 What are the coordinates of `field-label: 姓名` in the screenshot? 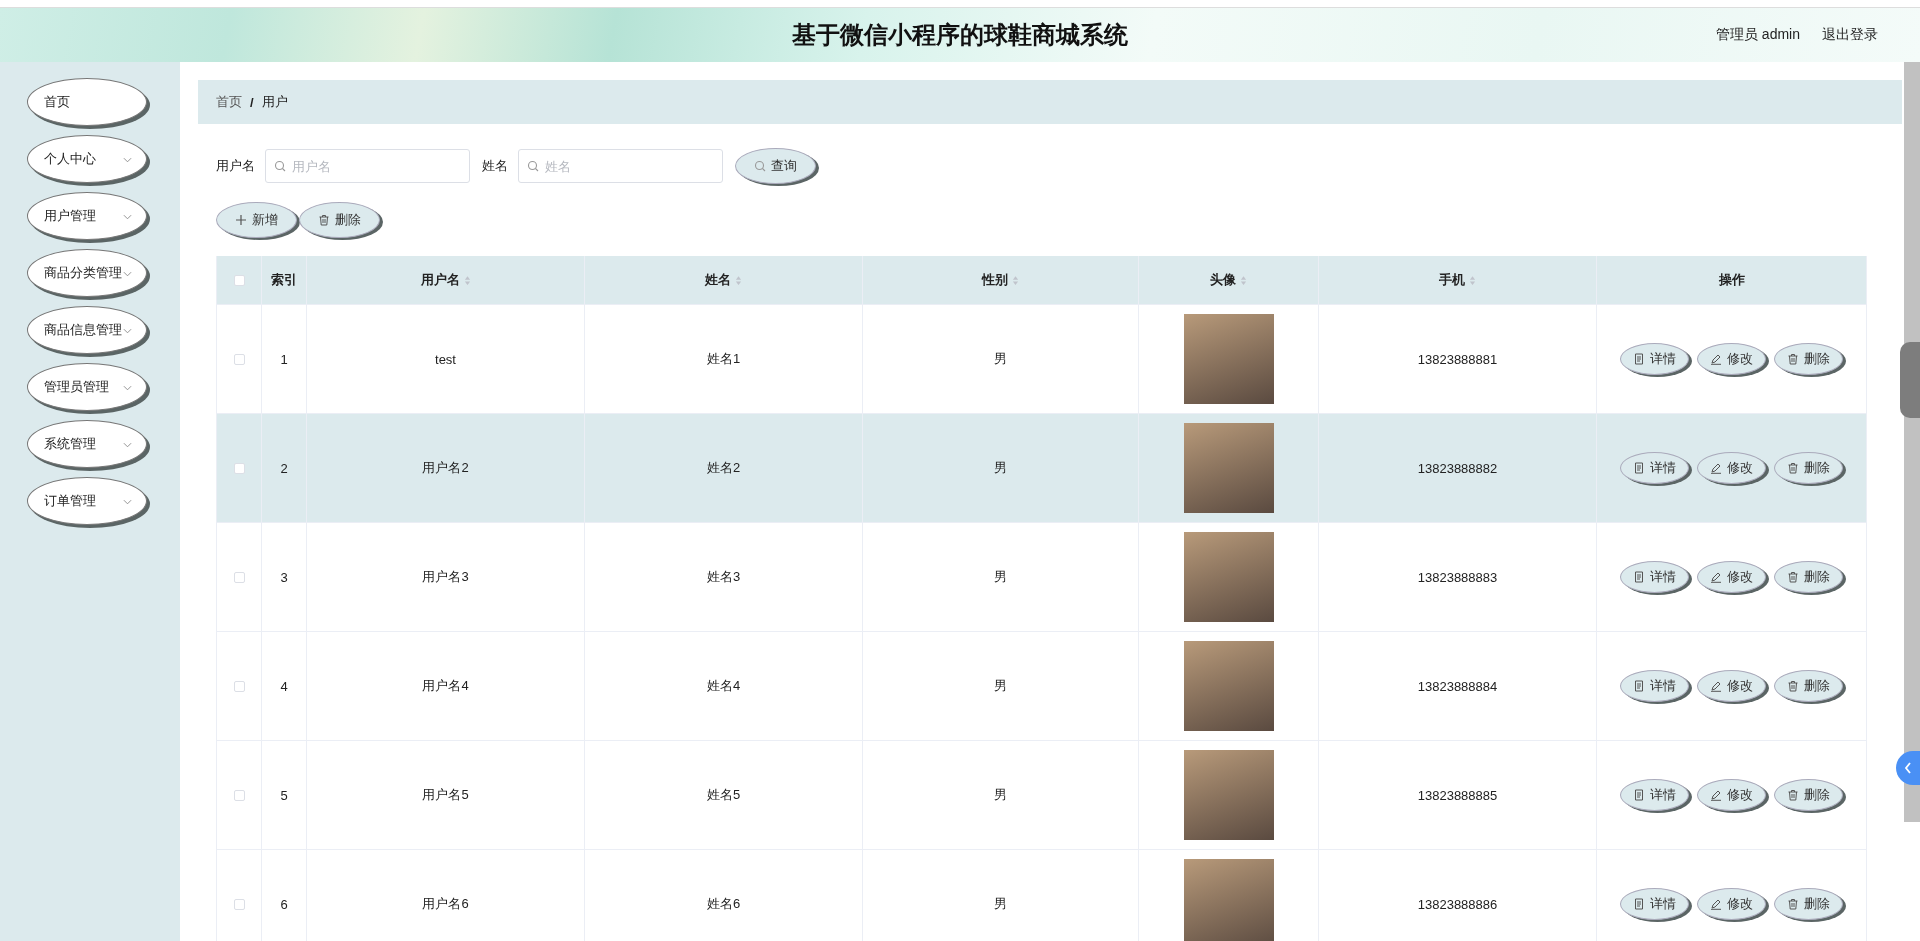 It's located at (495, 166).